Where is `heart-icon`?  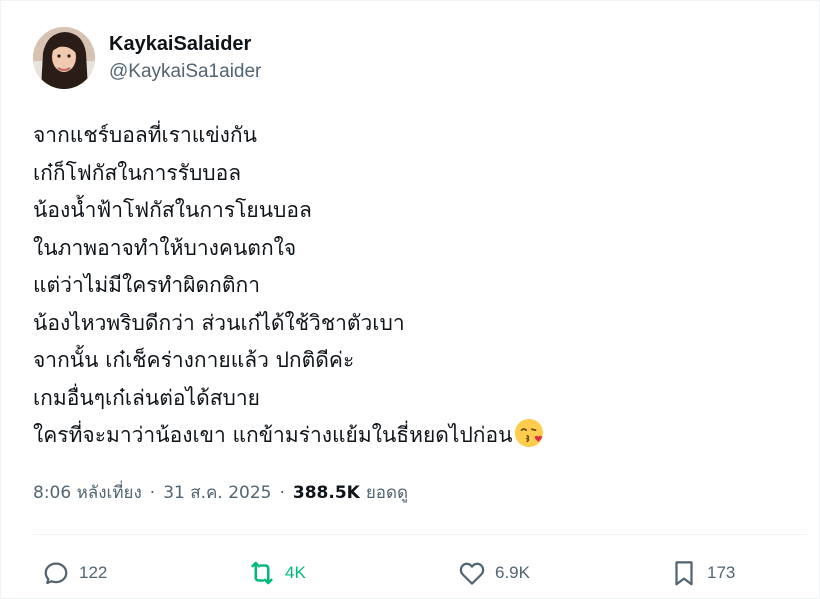 heart-icon is located at coordinates (472, 573).